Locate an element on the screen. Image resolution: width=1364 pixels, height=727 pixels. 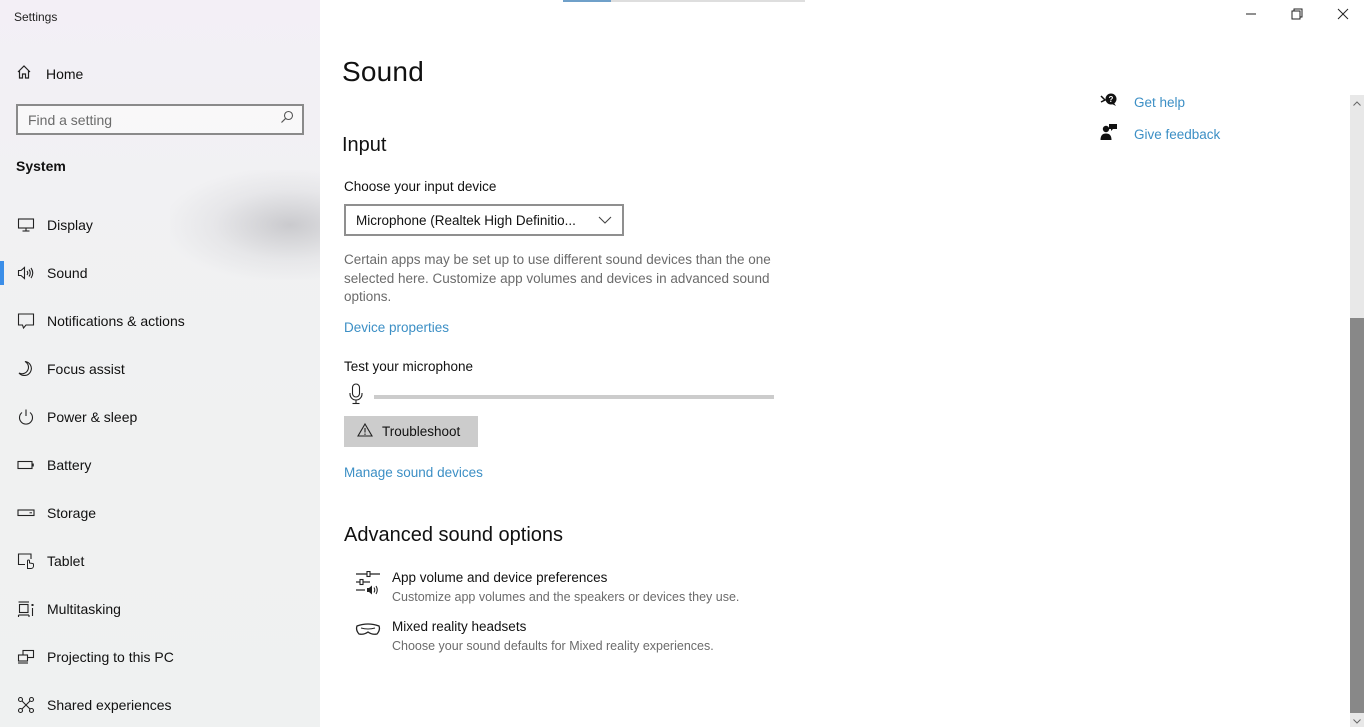
get-help-icon: ? is located at coordinates (1109, 102).